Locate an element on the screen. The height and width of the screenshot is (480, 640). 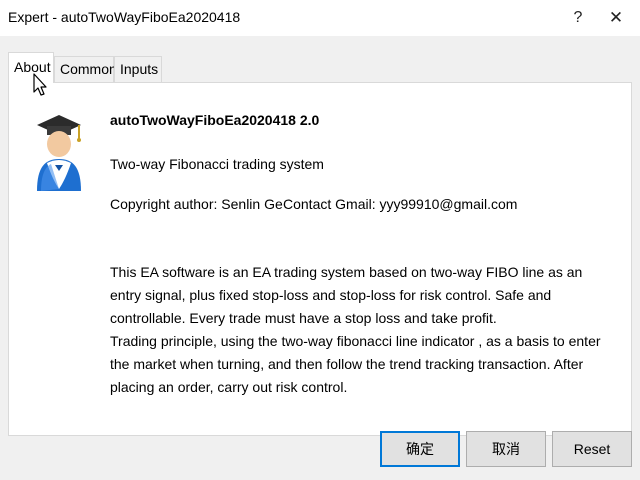
tab-about: About is located at coordinates (31, 67).